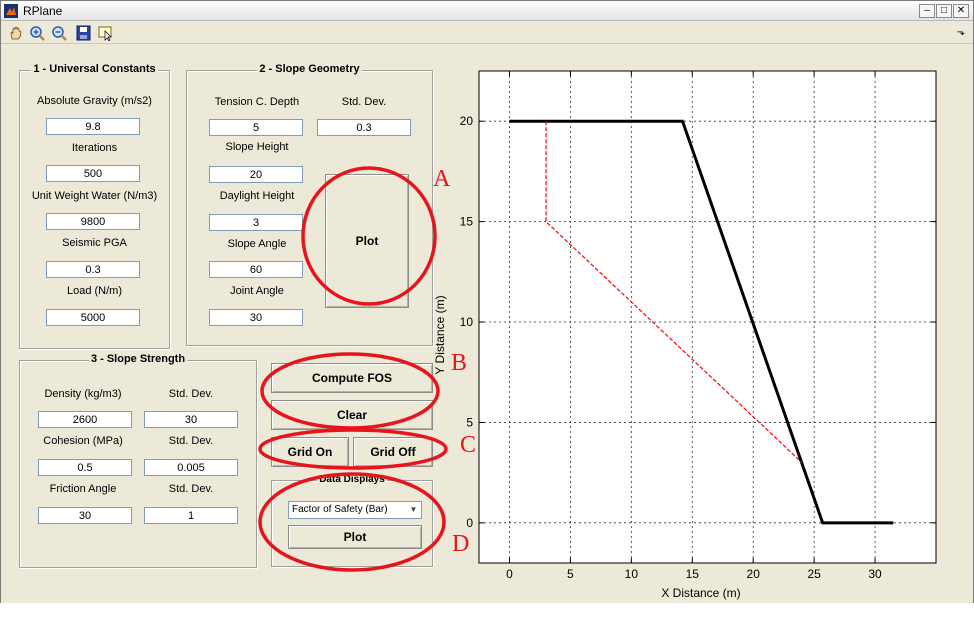  What do you see at coordinates (487, 11) in the screenshot?
I see `title-bar: RPlane – □ ✕` at bounding box center [487, 11].